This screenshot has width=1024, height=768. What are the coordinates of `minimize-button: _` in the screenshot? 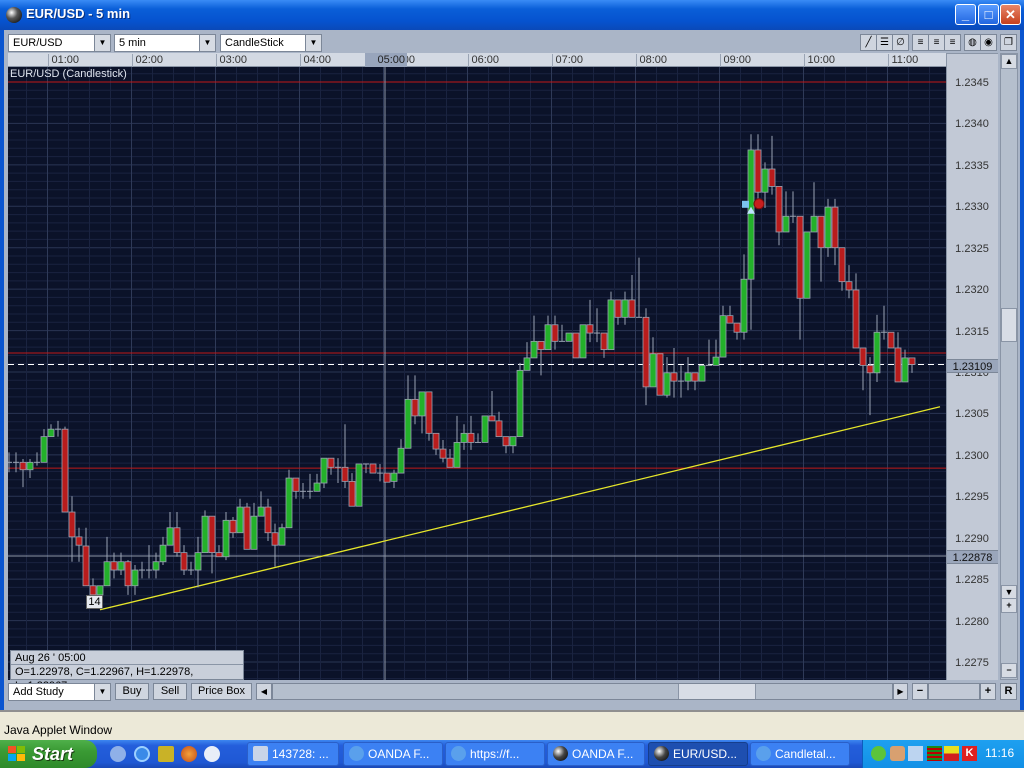 It's located at (965, 14).